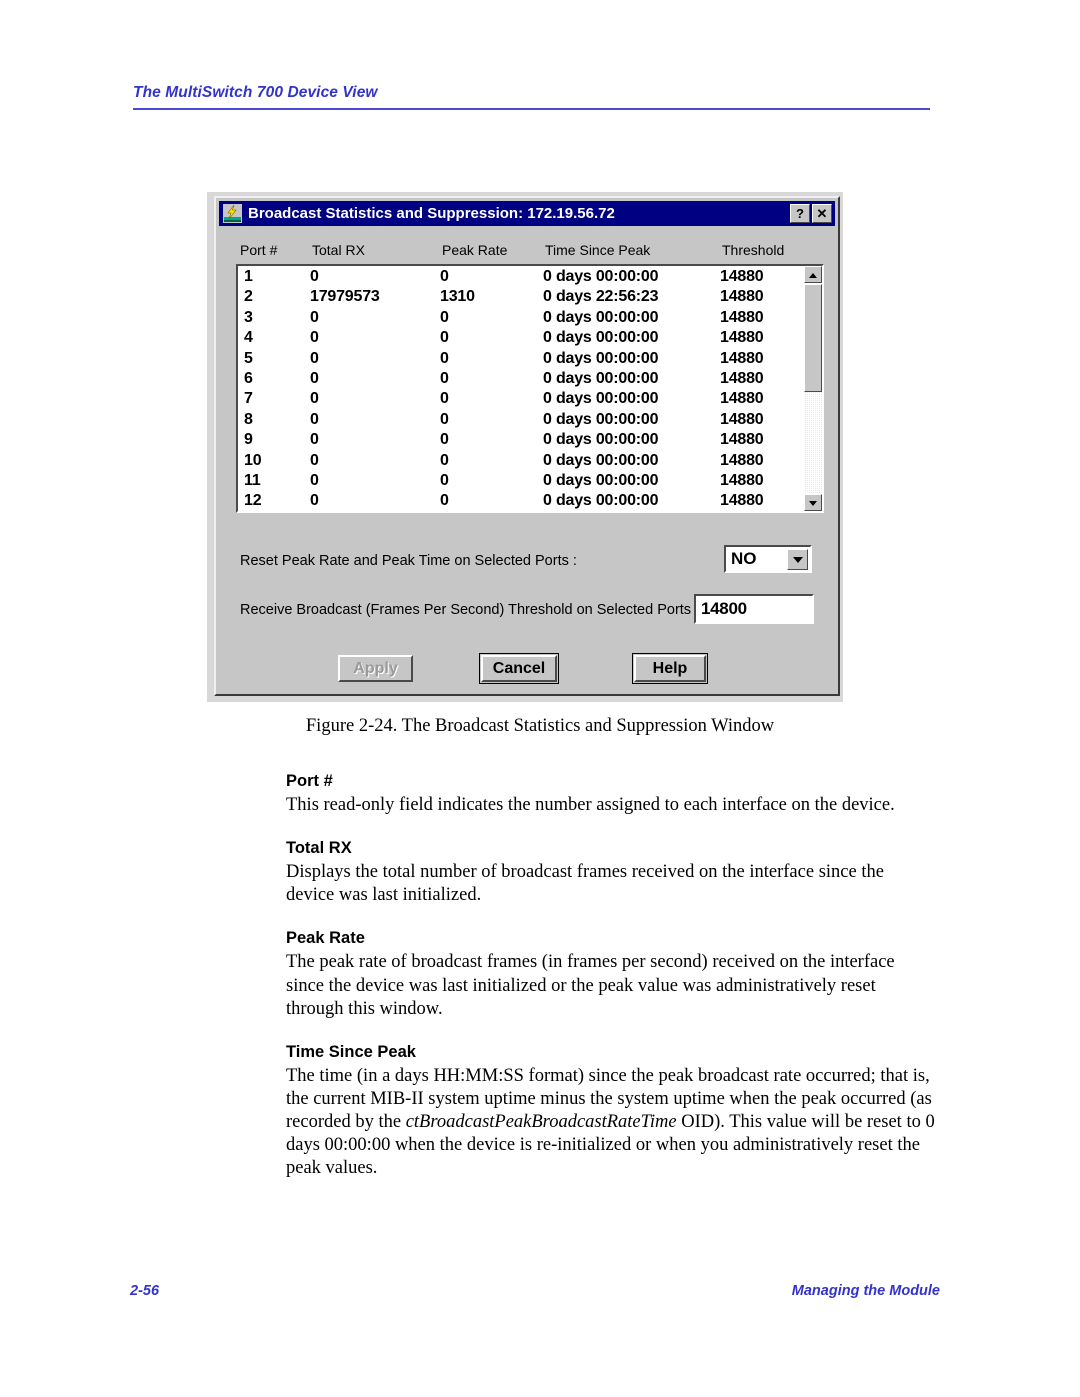 The image size is (1080, 1397). What do you see at coordinates (754, 609) in the screenshot?
I see `threshold-input: 14800` at bounding box center [754, 609].